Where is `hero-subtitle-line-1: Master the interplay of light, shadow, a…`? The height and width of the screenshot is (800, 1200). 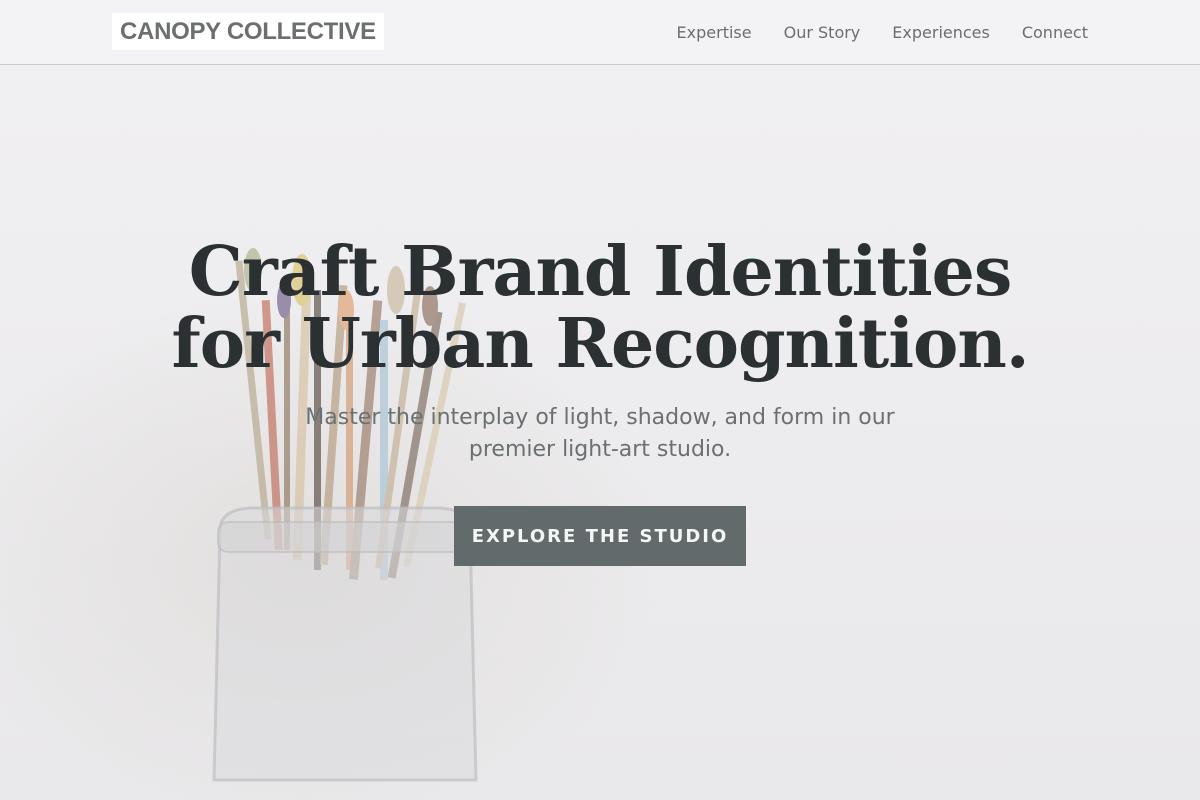
hero-subtitle-line-1: Master the interplay of light, shadow, a… is located at coordinates (600, 417).